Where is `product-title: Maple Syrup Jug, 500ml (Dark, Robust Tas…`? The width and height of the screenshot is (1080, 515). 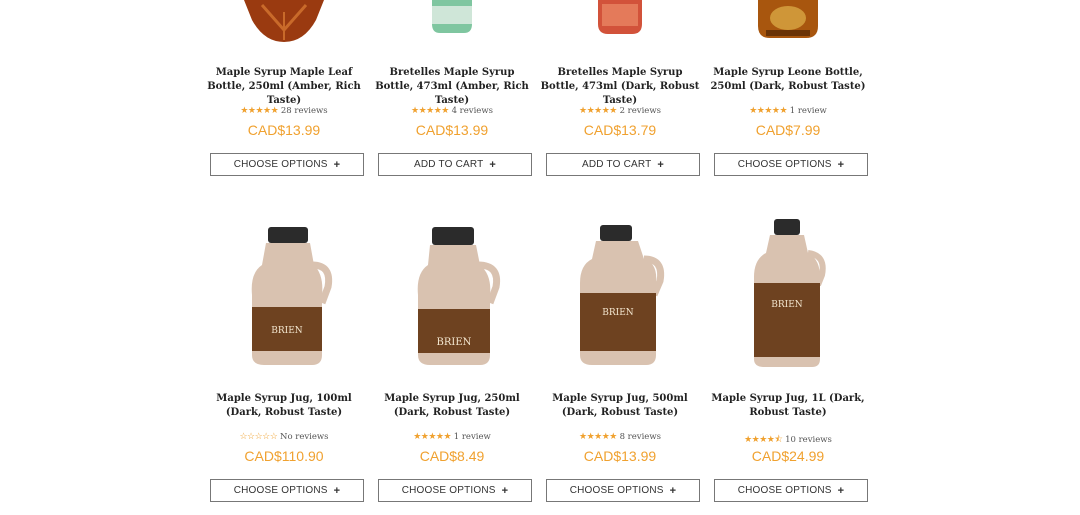
product-title: Maple Syrup Jug, 500ml (Dark, Robust Tas… is located at coordinates (620, 406).